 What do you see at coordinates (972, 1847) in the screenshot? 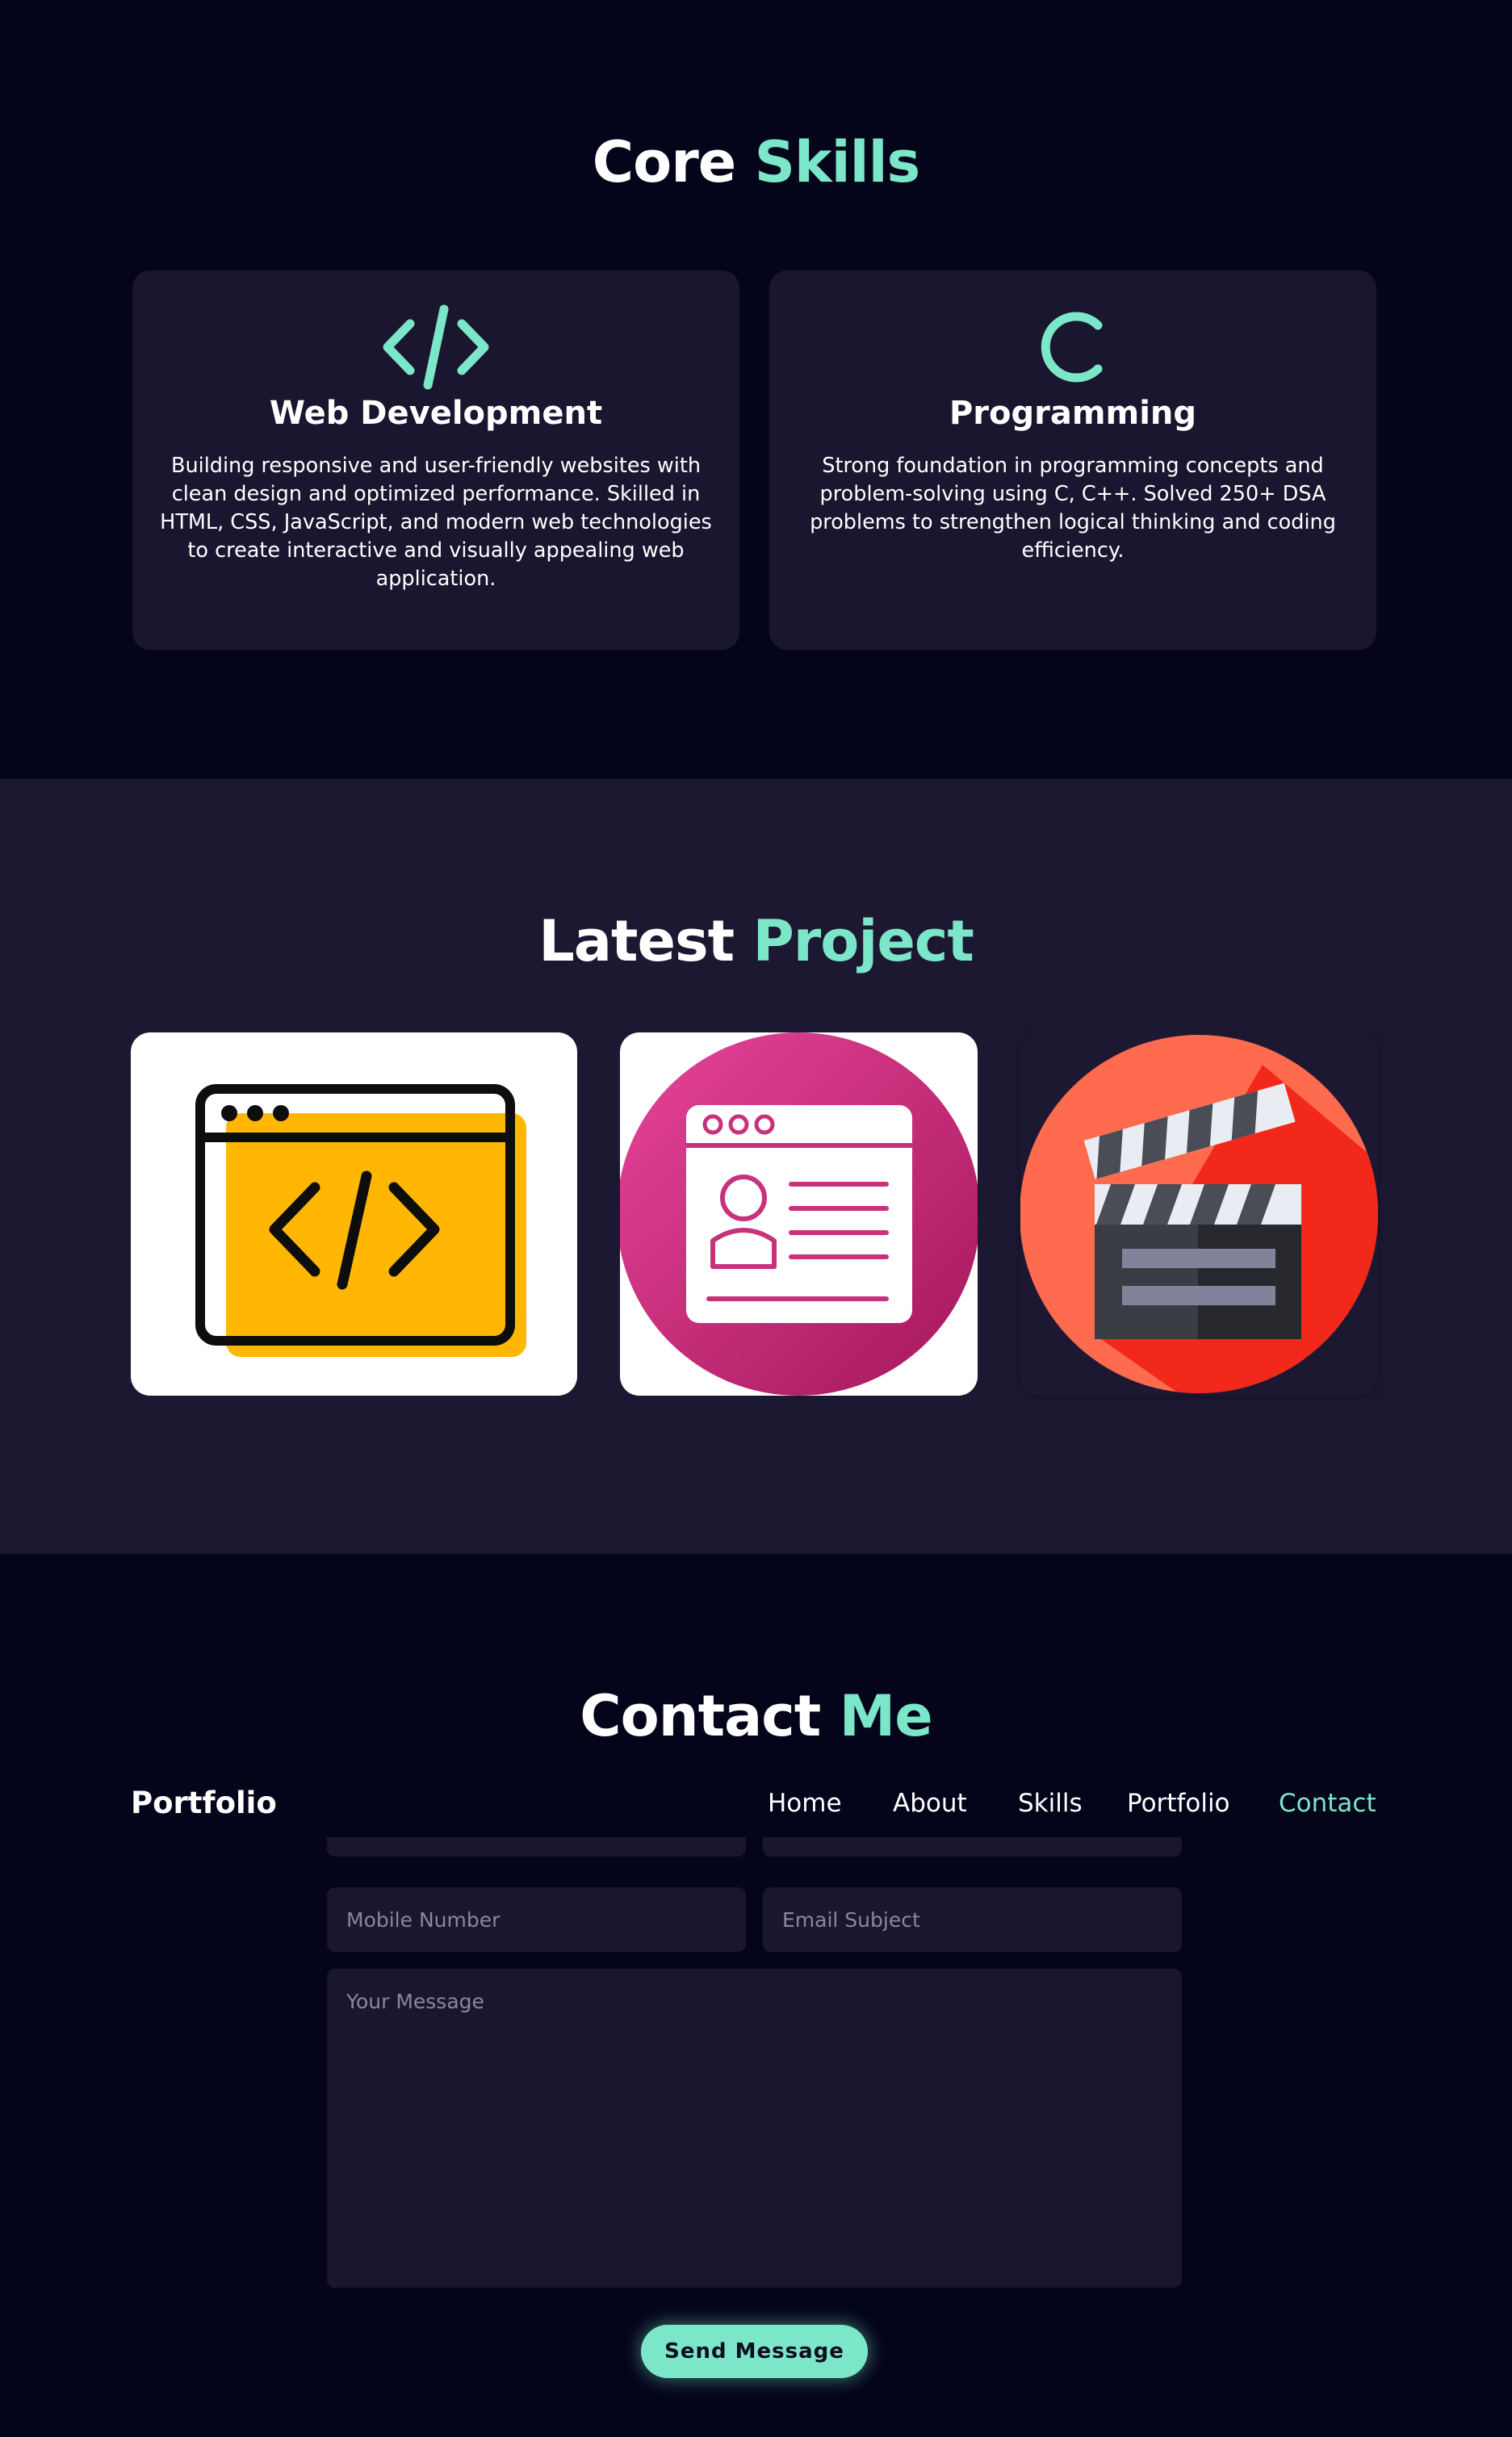
I see `email-field` at bounding box center [972, 1847].